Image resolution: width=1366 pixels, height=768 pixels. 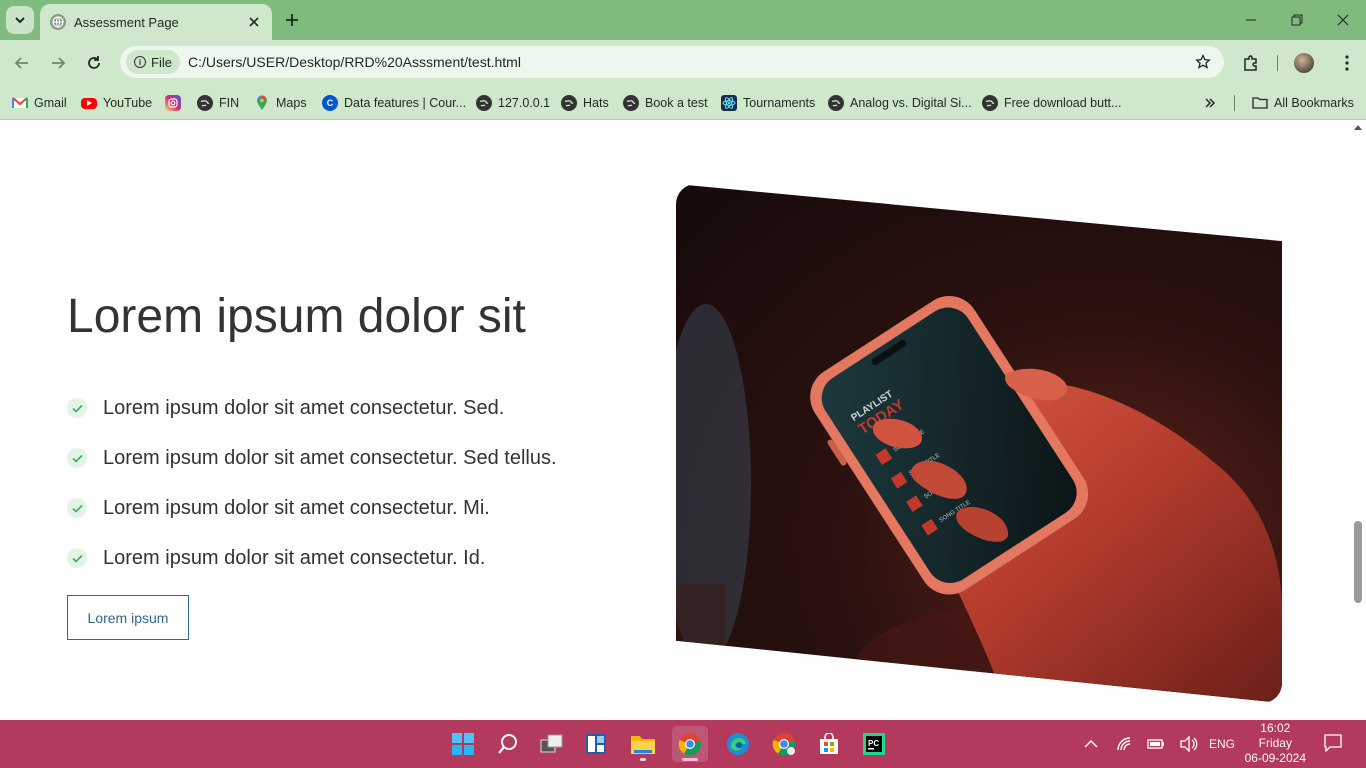 I want to click on clock-day: Friday, so click(x=1275, y=743).